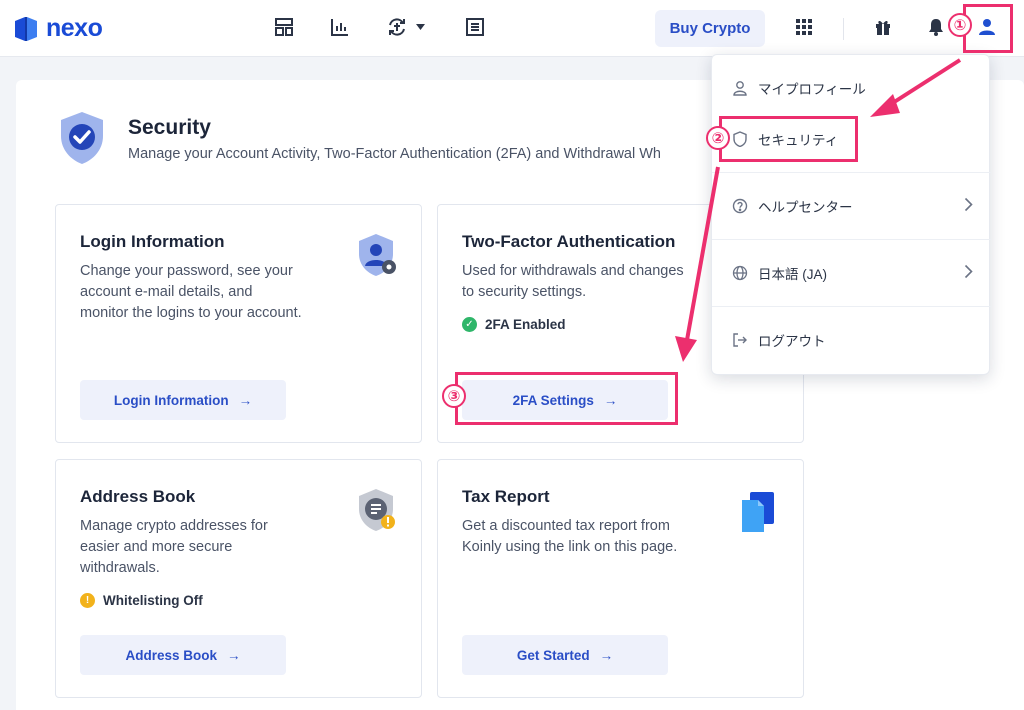  I want to click on button-label: Get Started, so click(553, 655).